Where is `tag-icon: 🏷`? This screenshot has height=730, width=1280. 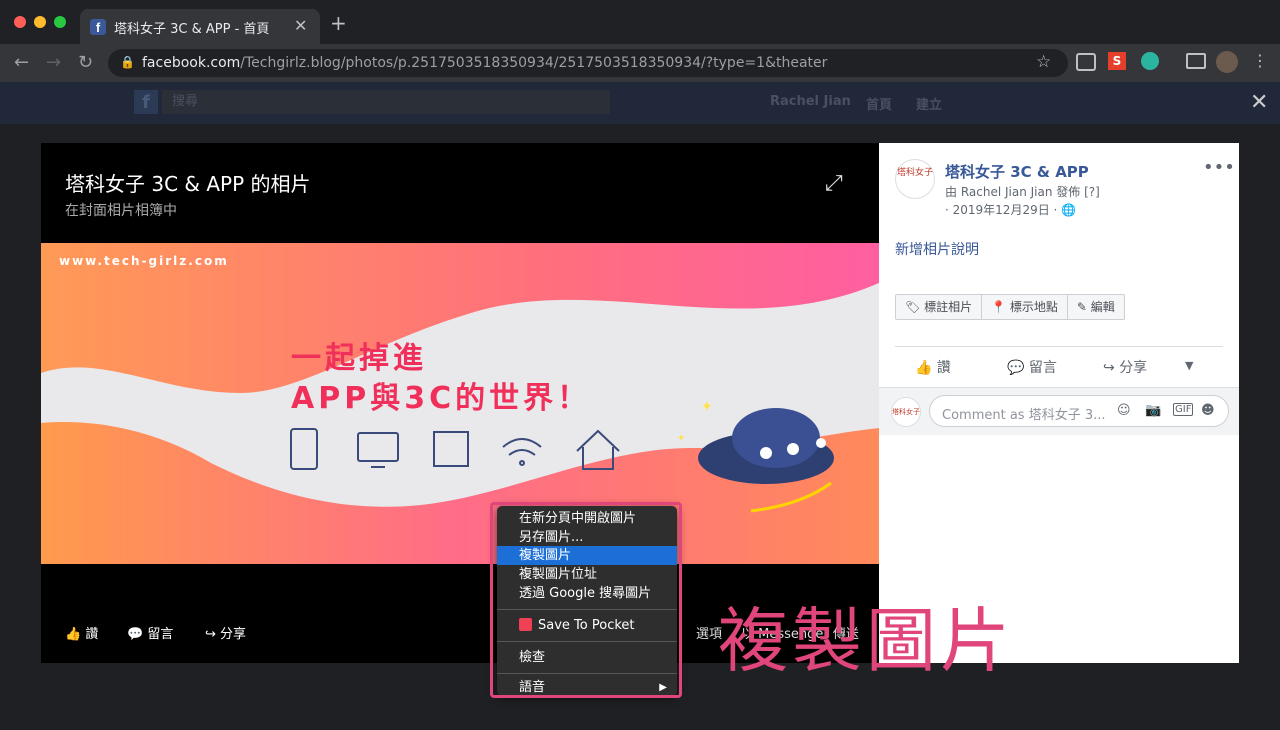
tag-icon: 🏷 is located at coordinates (915, 307).